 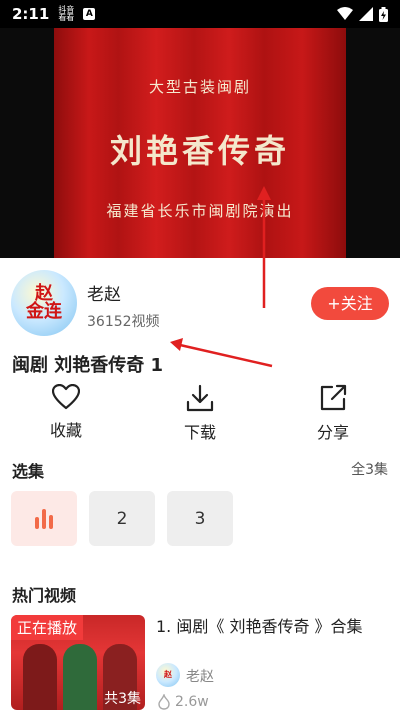 I want to click on hot-video-thumbnail: 正在播放 共3集, so click(x=78, y=662).